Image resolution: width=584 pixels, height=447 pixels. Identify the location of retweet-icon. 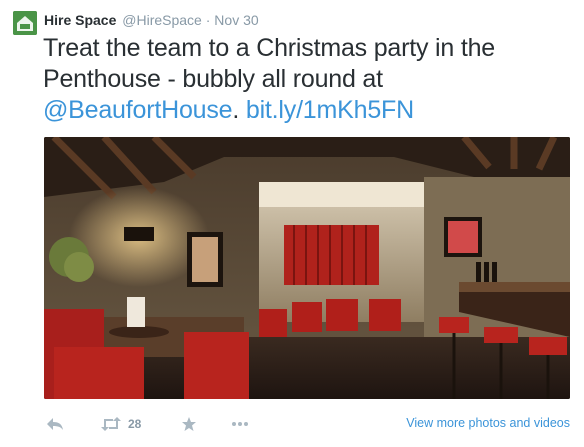
(111, 424).